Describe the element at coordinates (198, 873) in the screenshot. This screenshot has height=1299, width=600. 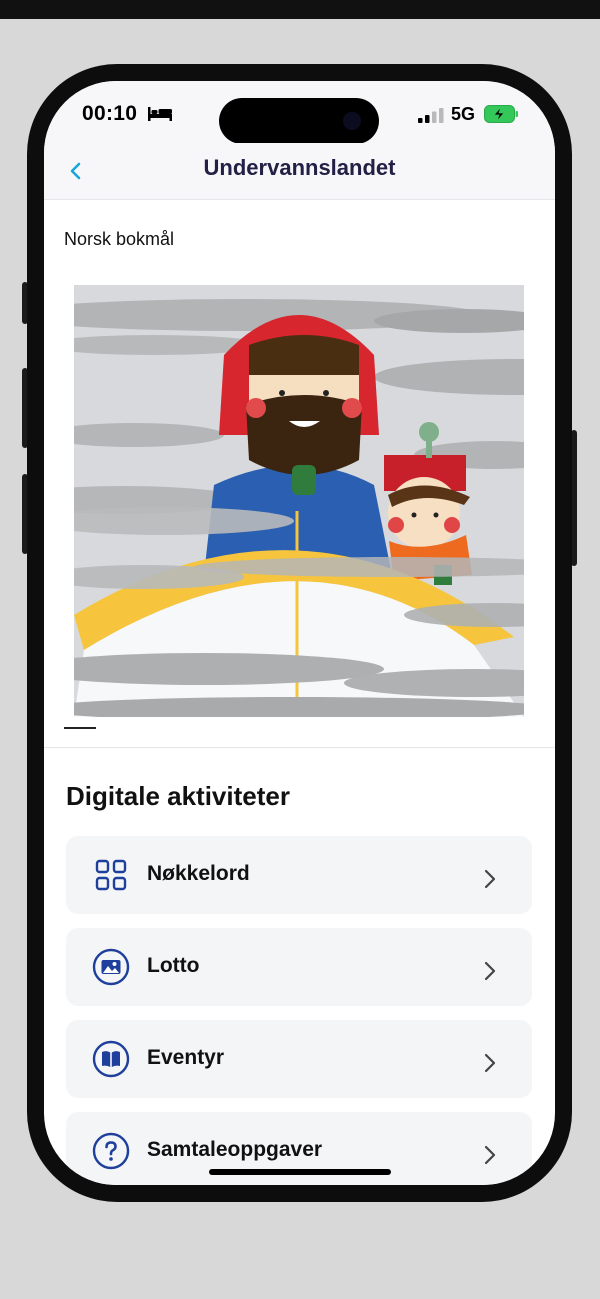
I see `activity-label: Nøkkelord` at that location.